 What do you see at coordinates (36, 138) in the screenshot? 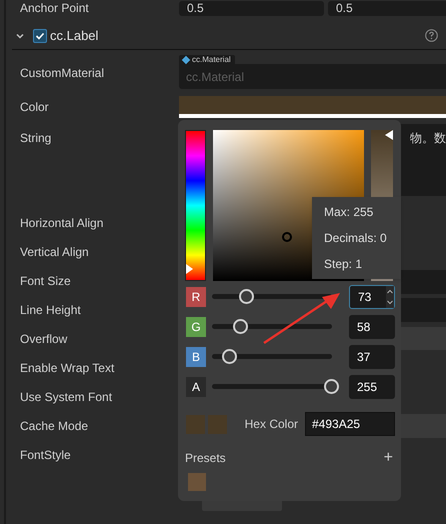
I see `property-label: String` at bounding box center [36, 138].